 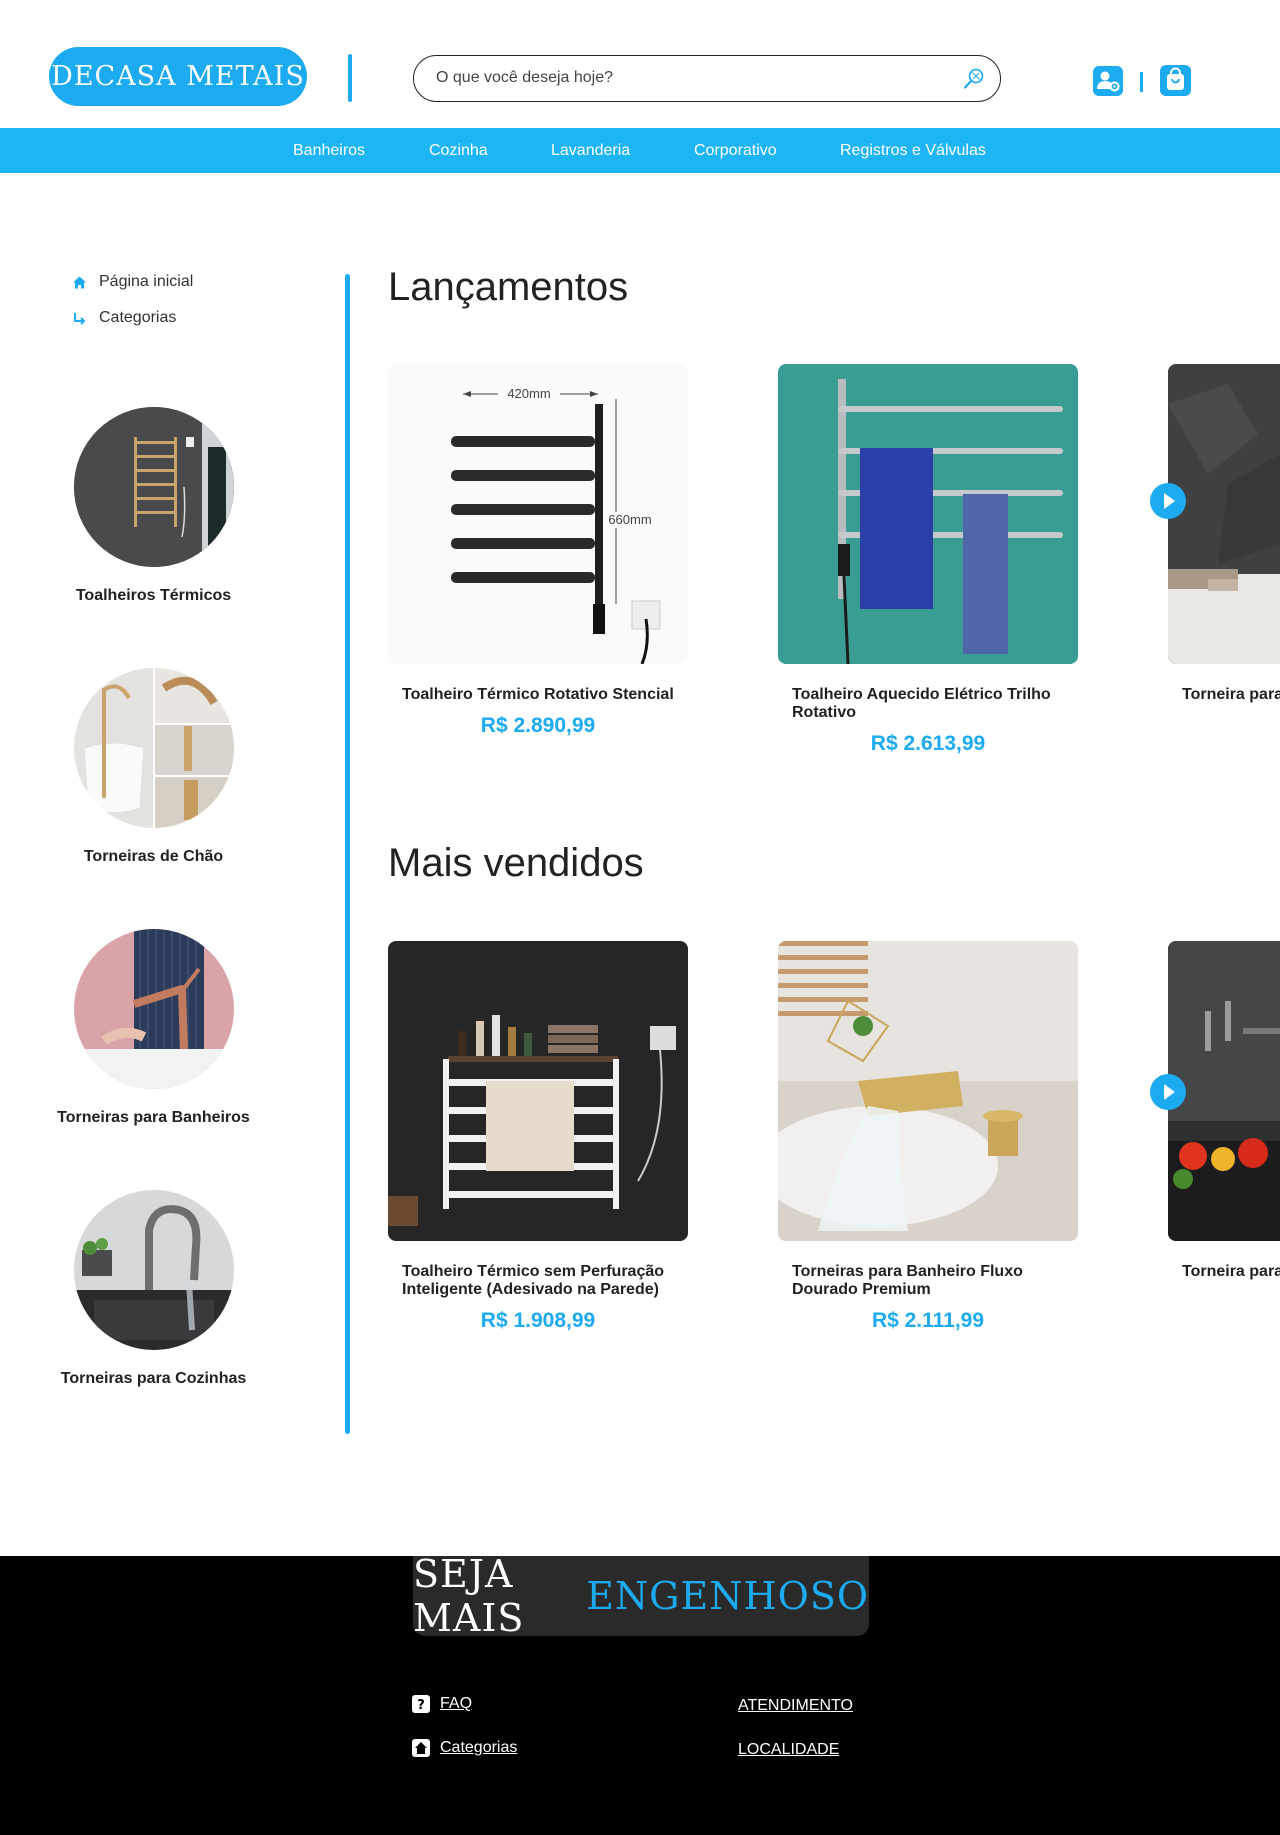 What do you see at coordinates (913, 151) in the screenshot?
I see `nav-item-registros-valvulas: Registros e Válvulas` at bounding box center [913, 151].